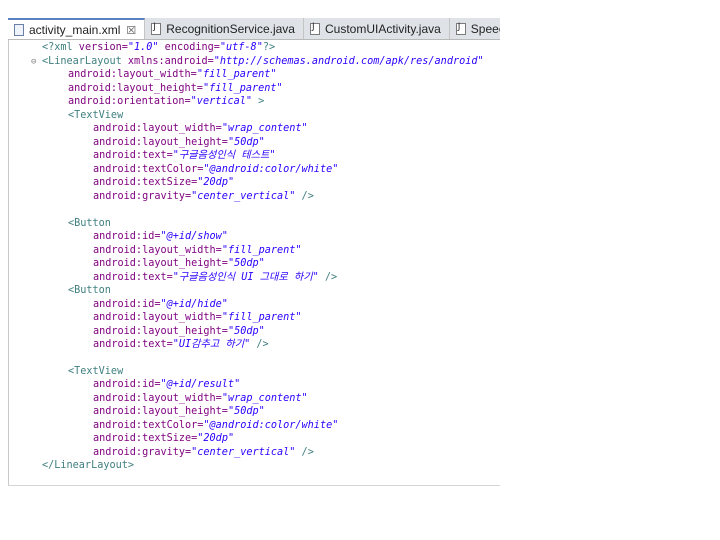 The image size is (720, 540). I want to click on fold-collapse-icon: ⊖, so click(33, 62).